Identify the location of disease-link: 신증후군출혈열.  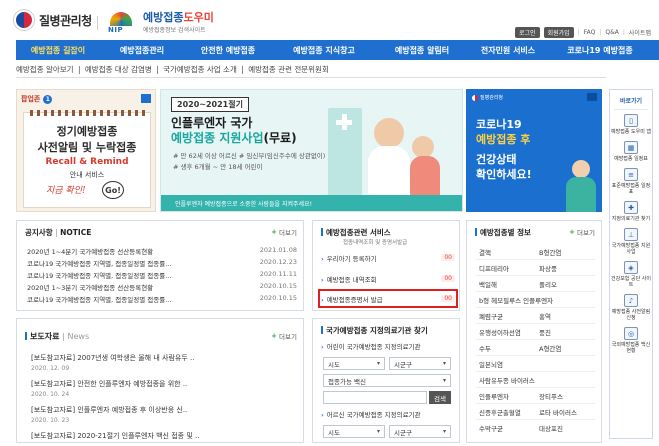
(500, 412).